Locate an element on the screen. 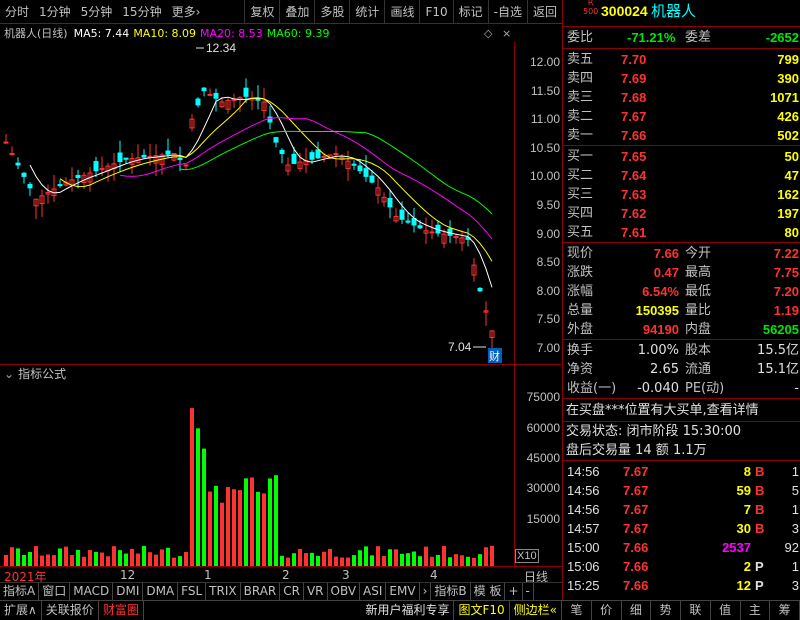 This screenshot has height=620, width=800. after-hours: 盘后交易量 14 额 1.1万 is located at coordinates (636, 450).